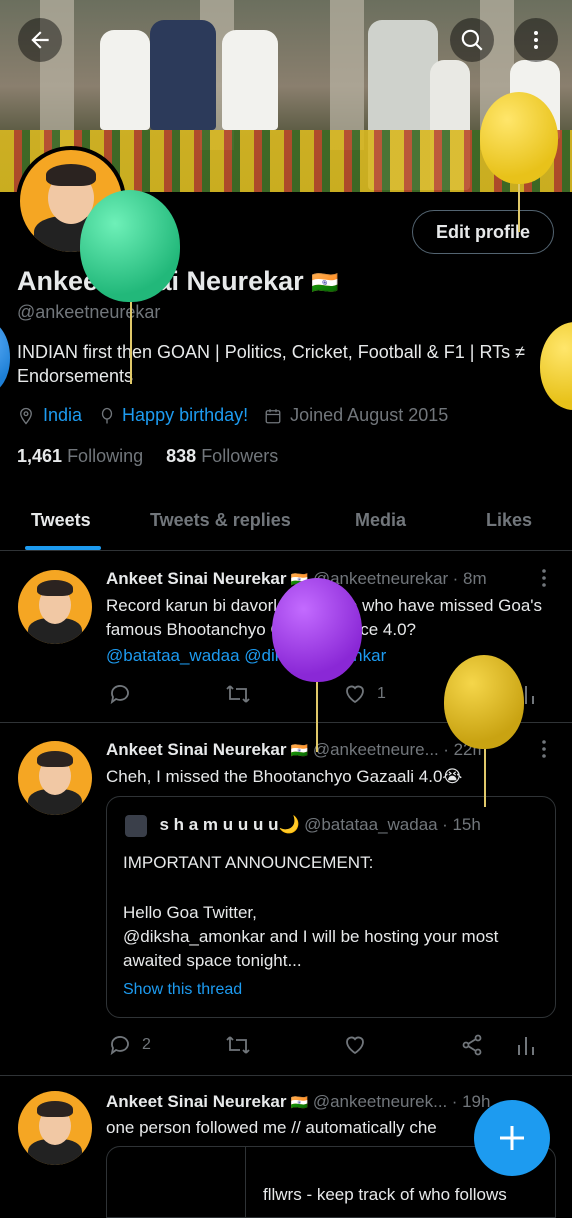  I want to click on more-vertical-icon, so click(536, 40).